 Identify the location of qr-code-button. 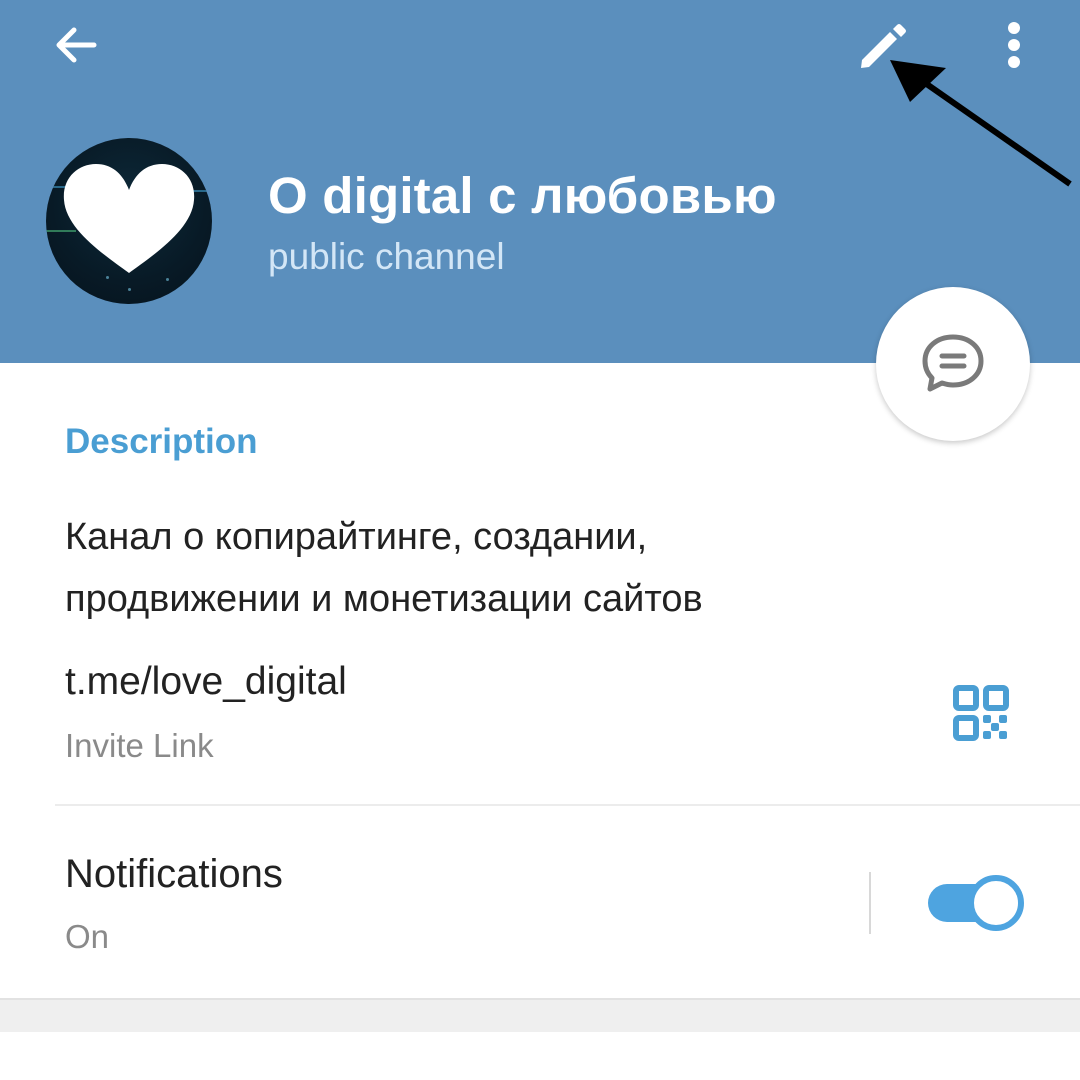
(981, 713).